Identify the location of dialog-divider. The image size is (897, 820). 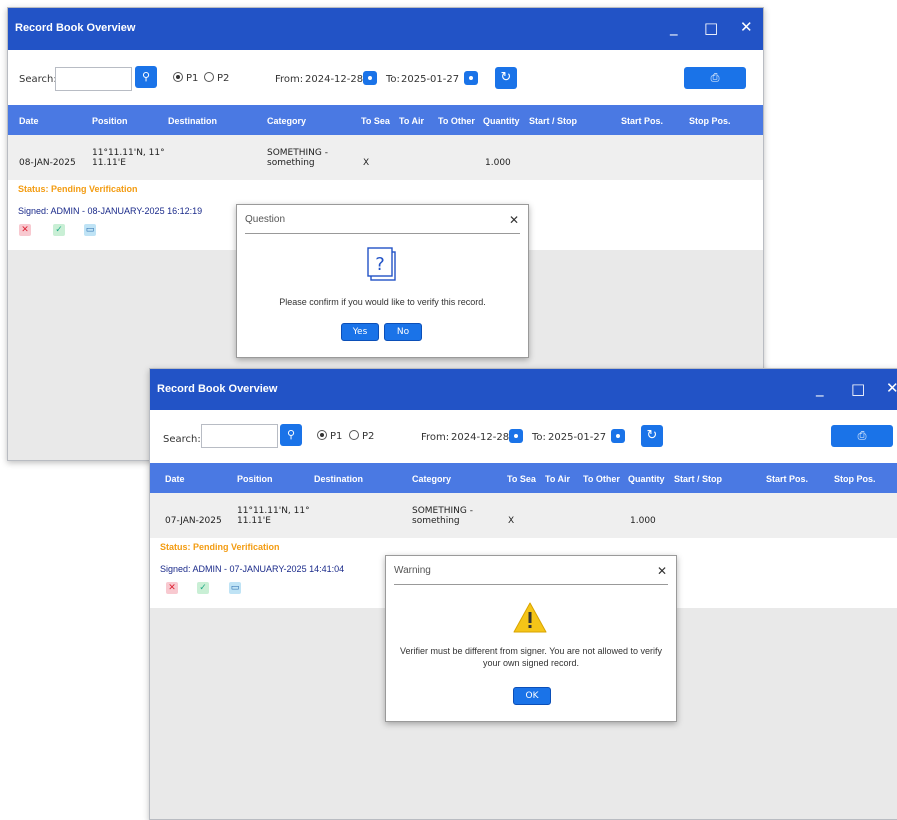
(531, 584).